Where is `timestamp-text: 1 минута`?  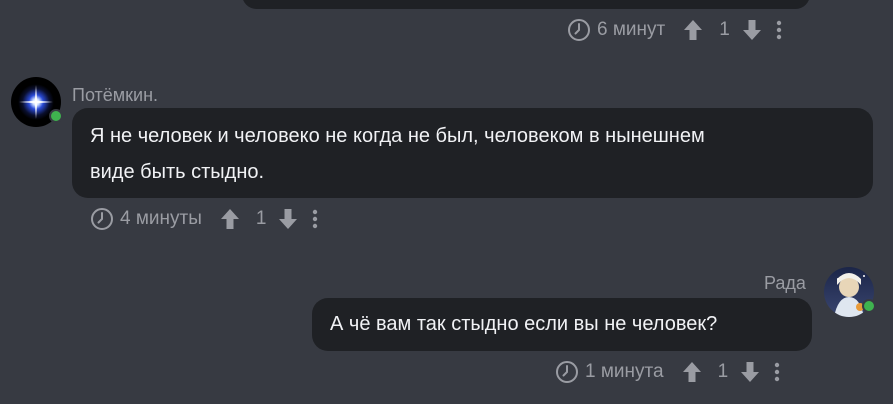
timestamp-text: 1 минута is located at coordinates (624, 371).